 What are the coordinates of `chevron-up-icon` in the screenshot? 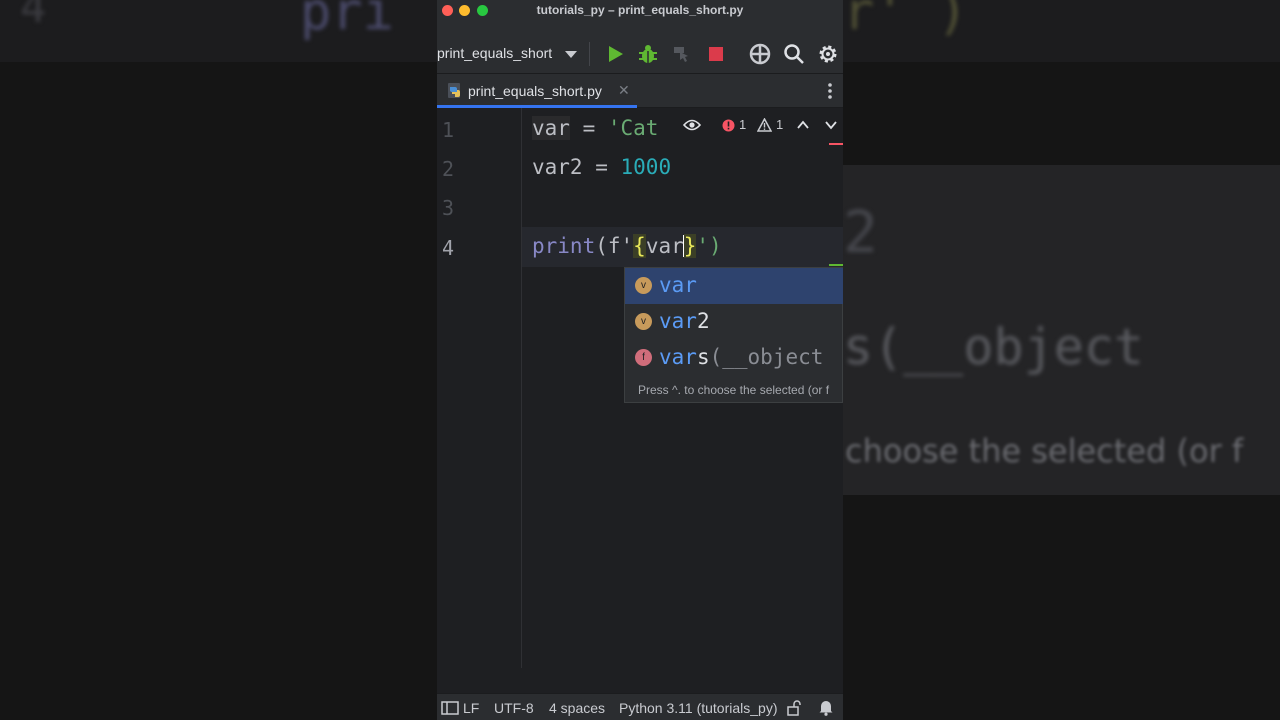 It's located at (803, 125).